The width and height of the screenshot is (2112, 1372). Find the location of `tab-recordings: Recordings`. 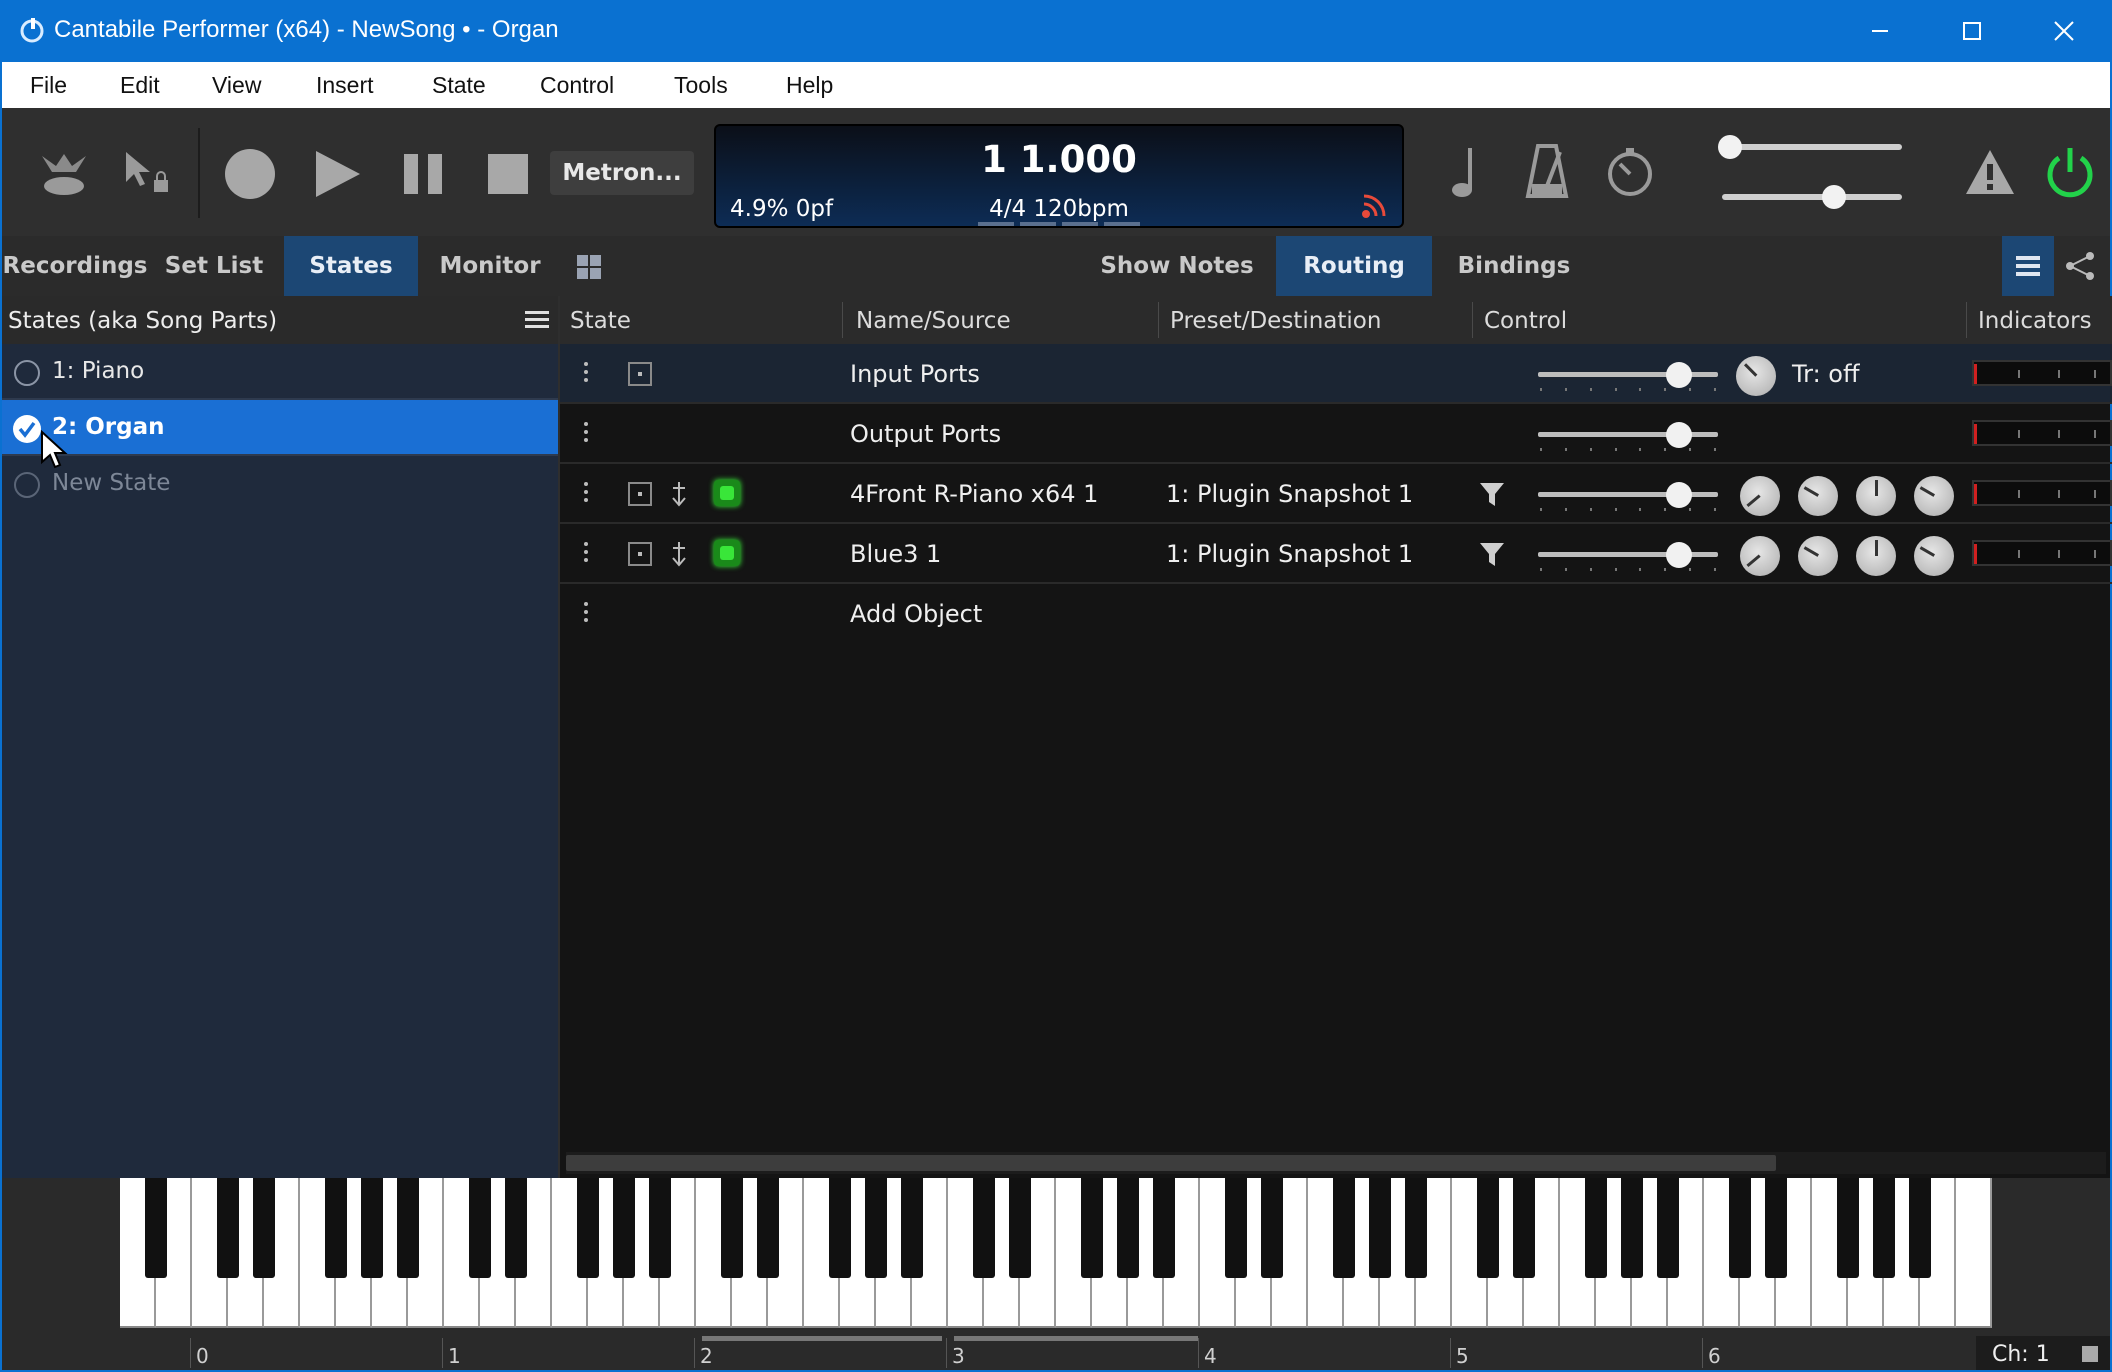

tab-recordings: Recordings is located at coordinates (75, 266).